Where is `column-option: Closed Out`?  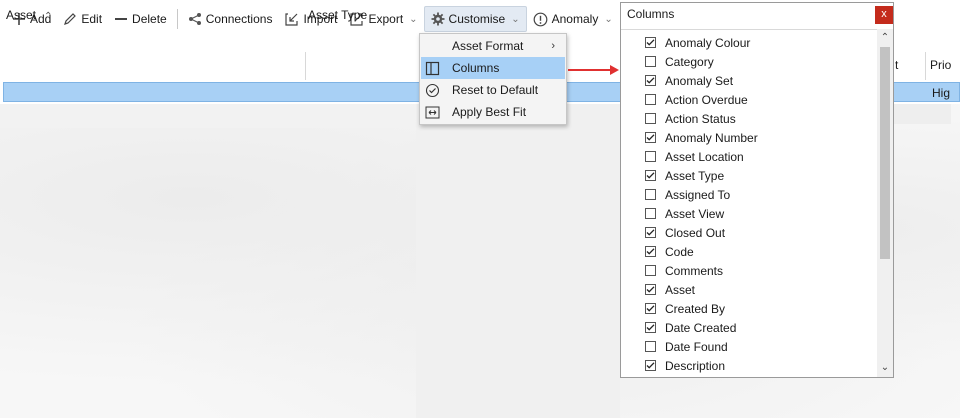
column-option: Closed Out is located at coordinates (749, 232).